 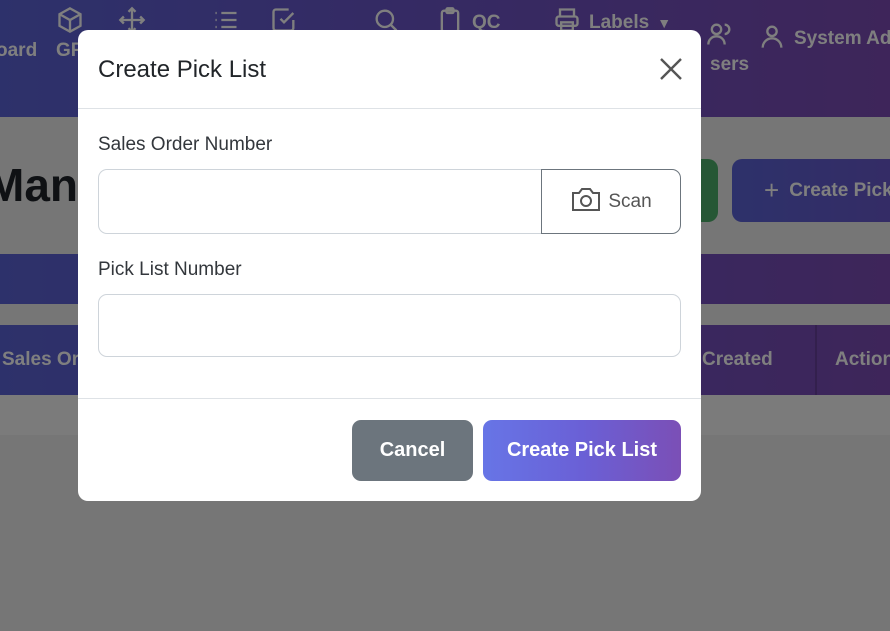 What do you see at coordinates (185, 144) in the screenshot?
I see `sales-order-label: Sales Order Number` at bounding box center [185, 144].